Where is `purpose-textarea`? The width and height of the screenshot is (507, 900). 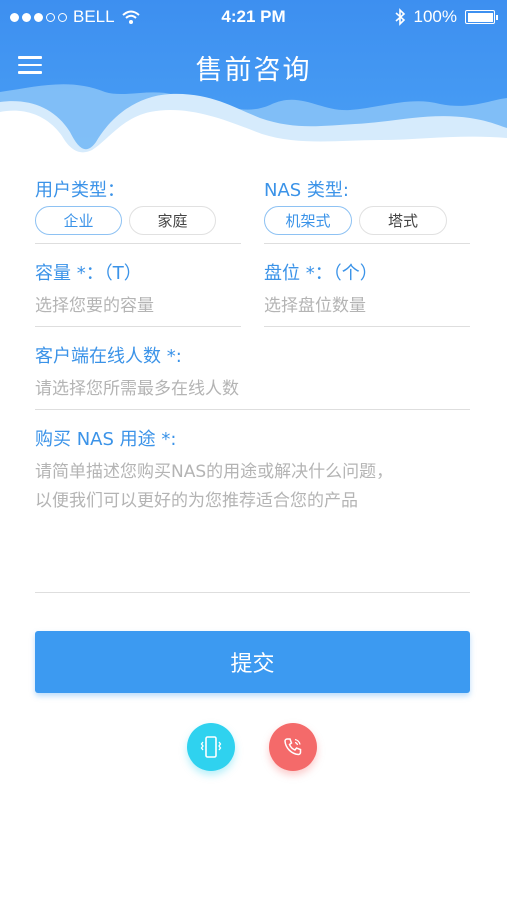 purpose-textarea is located at coordinates (252, 522).